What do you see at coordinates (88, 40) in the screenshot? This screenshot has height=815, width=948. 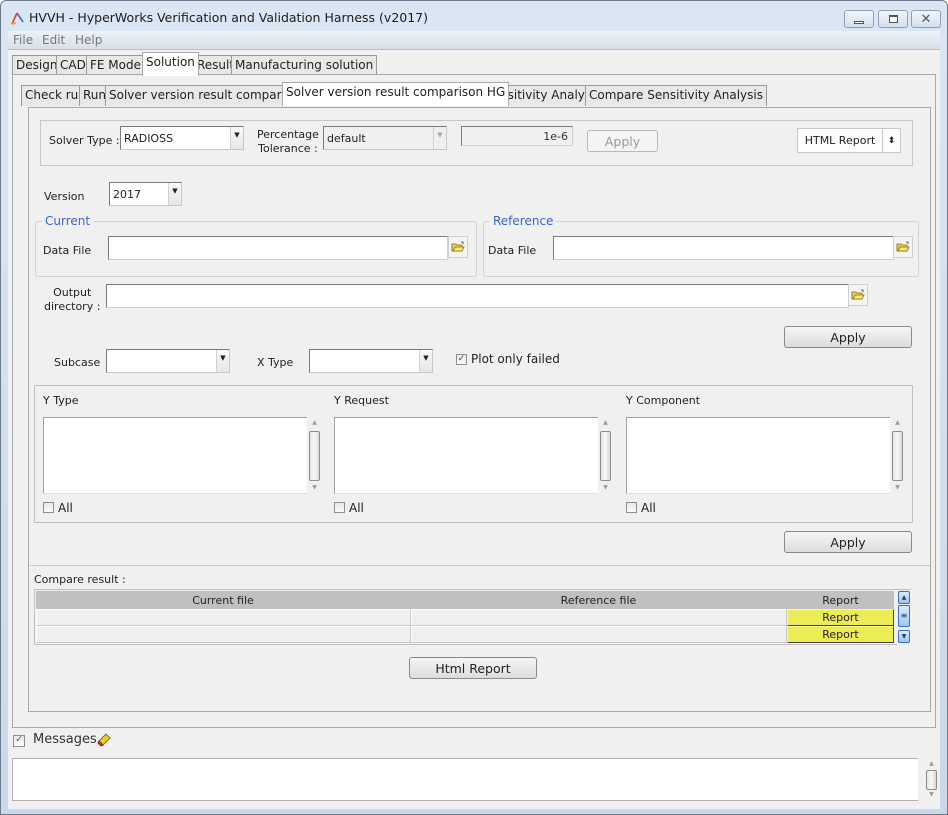 I see `menu-help: Help` at bounding box center [88, 40].